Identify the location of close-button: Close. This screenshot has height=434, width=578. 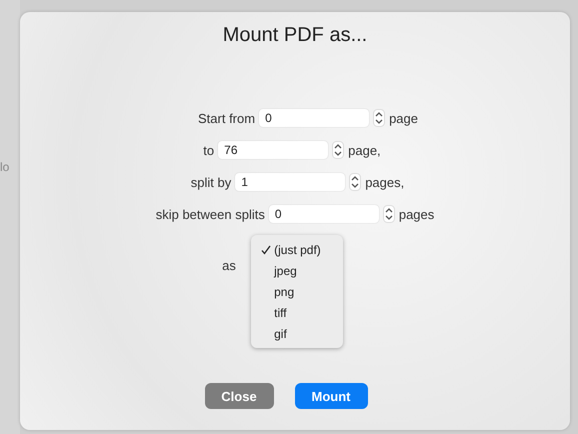
(239, 396).